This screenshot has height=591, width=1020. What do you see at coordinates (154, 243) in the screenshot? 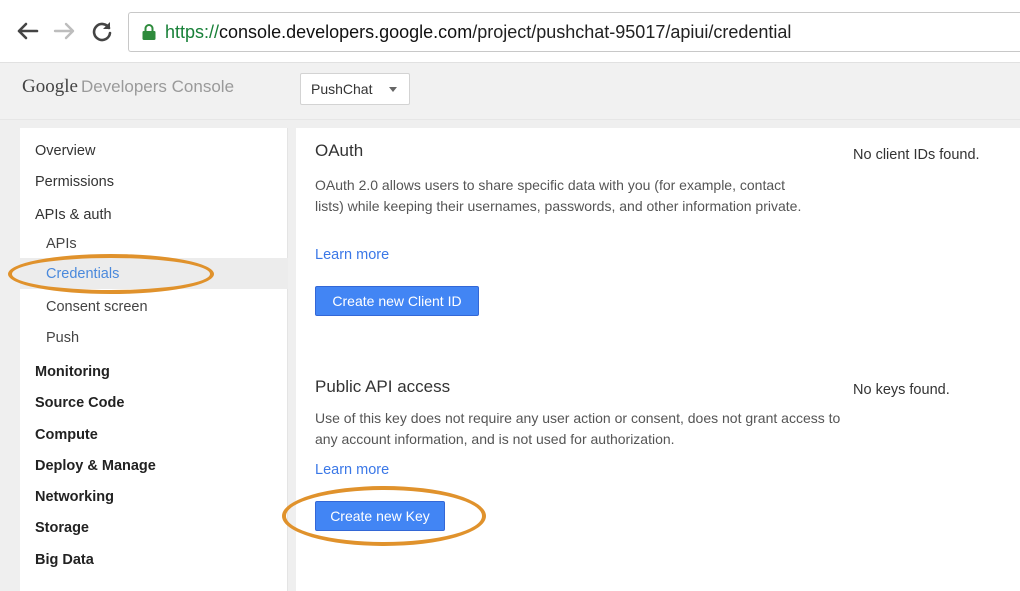
I see `sidebar-item-apis: APIs` at bounding box center [154, 243].